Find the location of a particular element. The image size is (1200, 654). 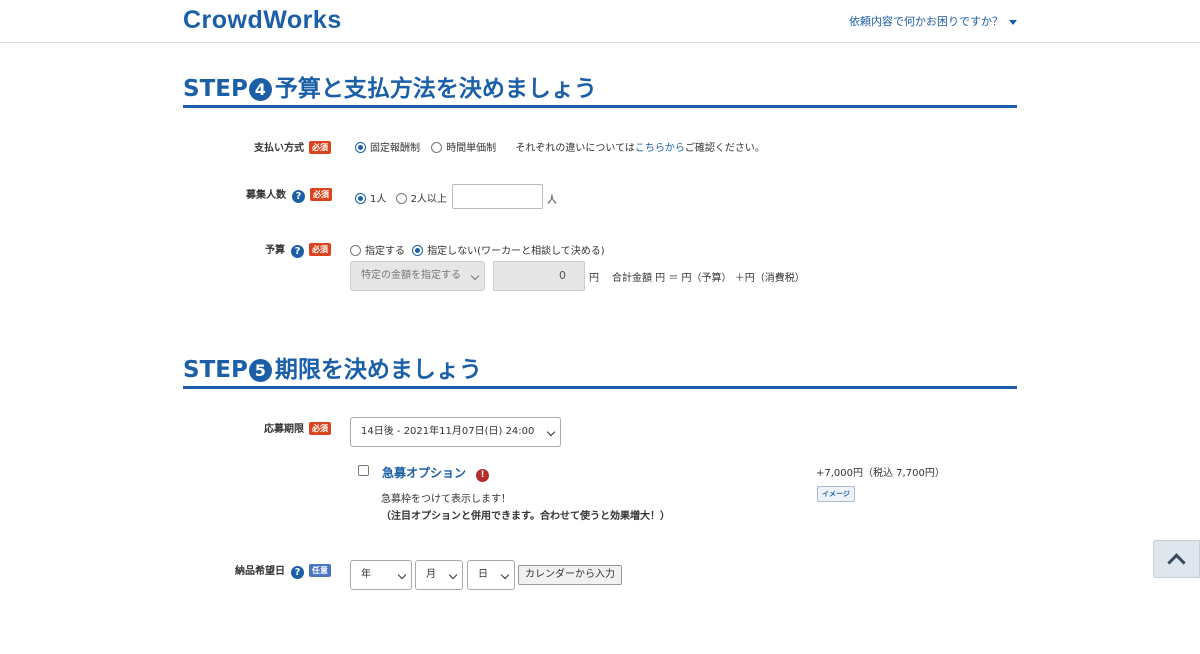

help-dropdown: 依頼内容で何かお困りですか？ is located at coordinates (933, 21).